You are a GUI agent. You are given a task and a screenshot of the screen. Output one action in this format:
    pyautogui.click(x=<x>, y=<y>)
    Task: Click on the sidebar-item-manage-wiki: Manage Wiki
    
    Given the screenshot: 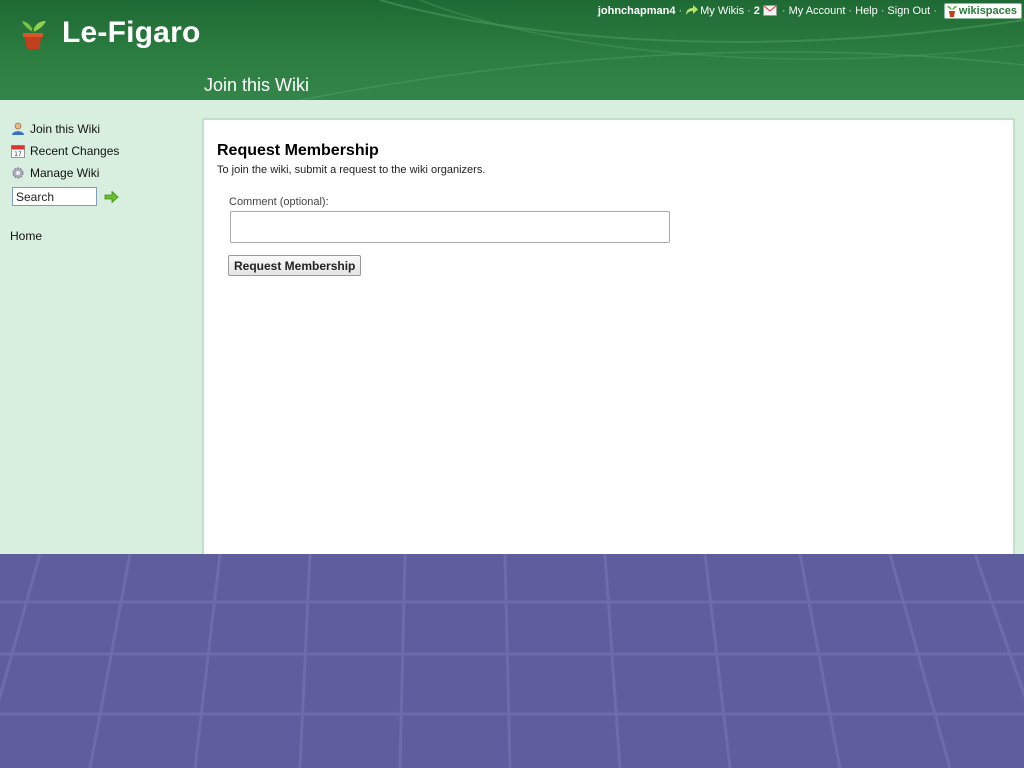 What is the action you would take?
    pyautogui.click(x=64, y=173)
    